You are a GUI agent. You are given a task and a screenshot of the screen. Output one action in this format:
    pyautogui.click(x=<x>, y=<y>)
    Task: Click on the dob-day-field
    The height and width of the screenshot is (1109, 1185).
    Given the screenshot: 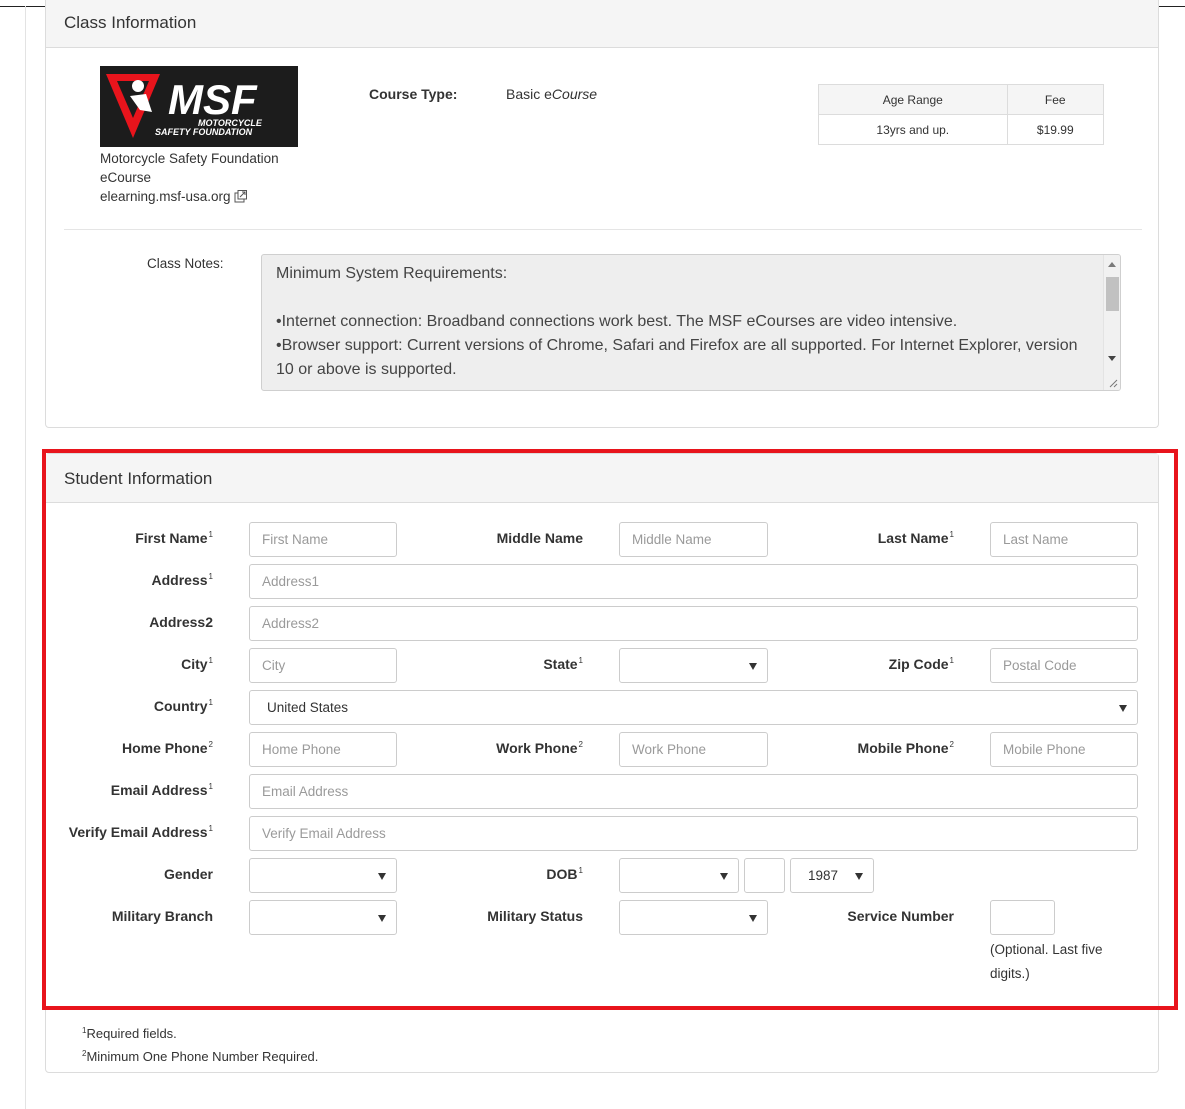 What is the action you would take?
    pyautogui.click(x=764, y=875)
    